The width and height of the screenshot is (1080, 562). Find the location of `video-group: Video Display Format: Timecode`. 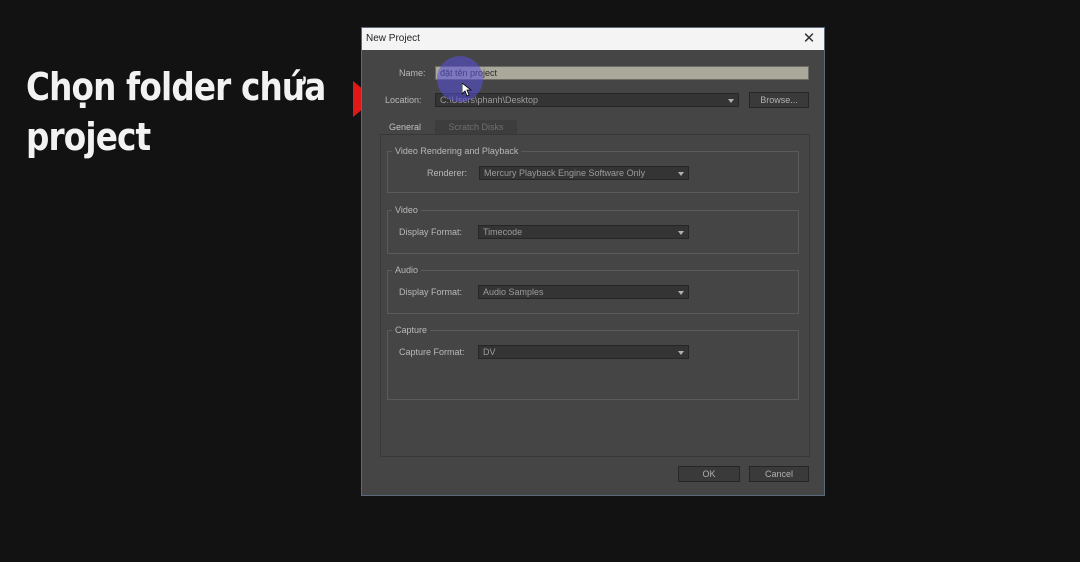

video-group: Video Display Format: Timecode is located at coordinates (593, 229).